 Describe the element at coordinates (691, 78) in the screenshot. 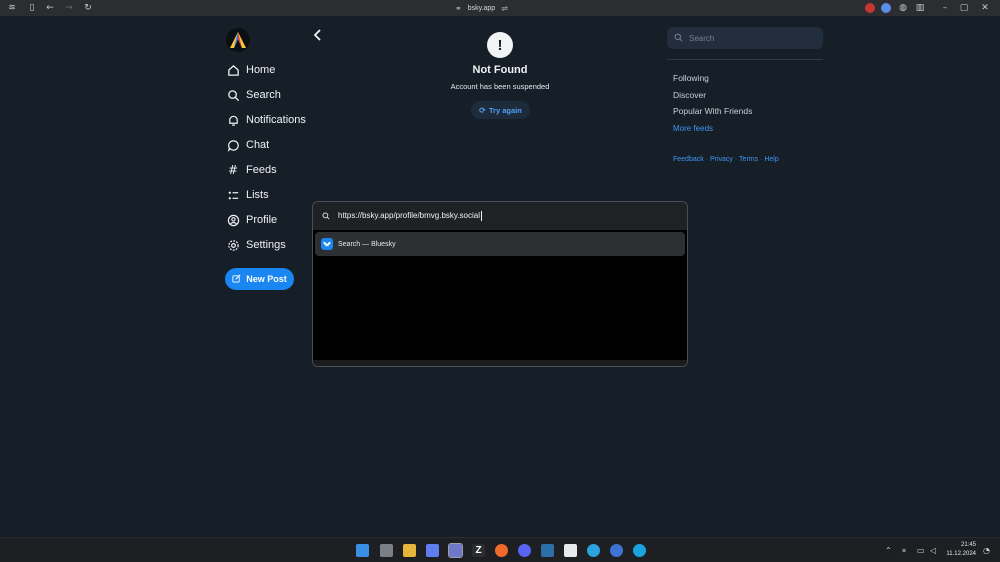

I see `feed-link-following: Following` at that location.